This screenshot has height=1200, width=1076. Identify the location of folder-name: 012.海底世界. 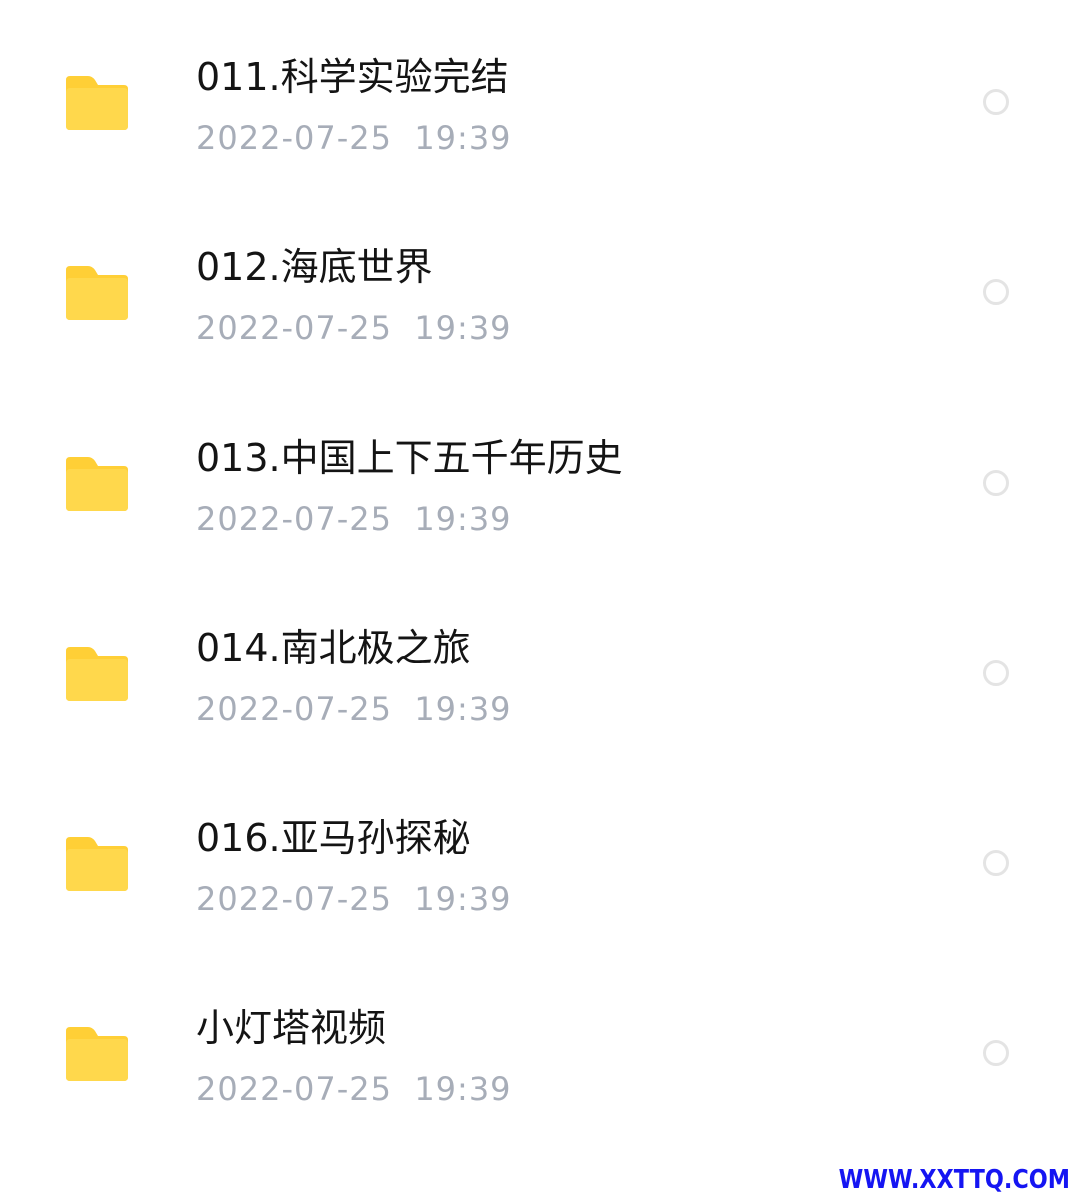
(314, 267).